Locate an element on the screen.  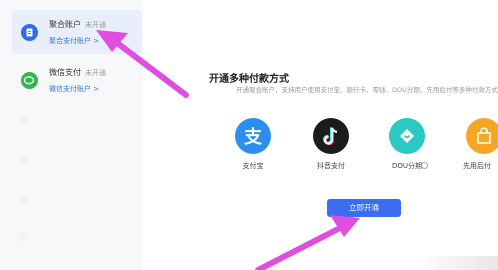
payment-method-label: 抖音支付 is located at coordinates (331, 166).